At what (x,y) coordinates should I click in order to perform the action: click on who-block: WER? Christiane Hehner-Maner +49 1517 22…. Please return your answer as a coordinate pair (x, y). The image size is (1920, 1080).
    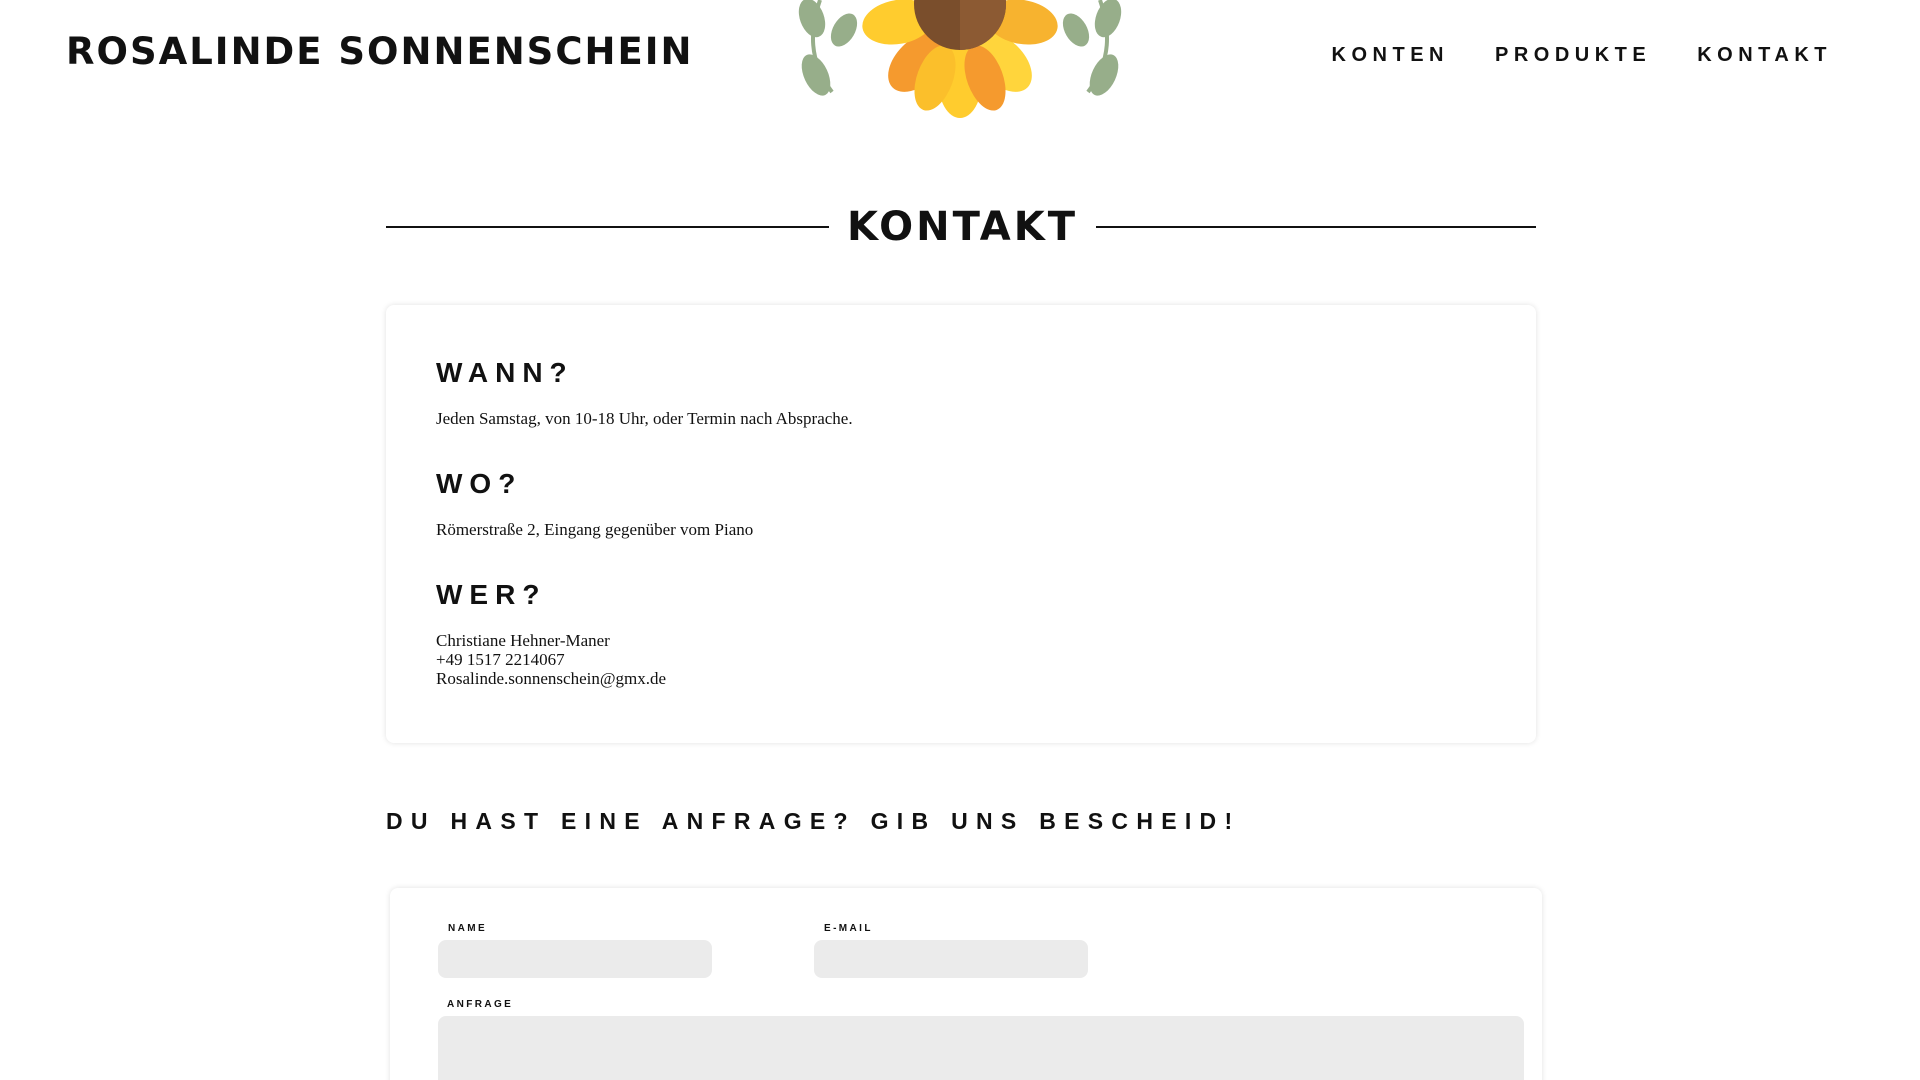
    Looking at the image, I should click on (961, 633).